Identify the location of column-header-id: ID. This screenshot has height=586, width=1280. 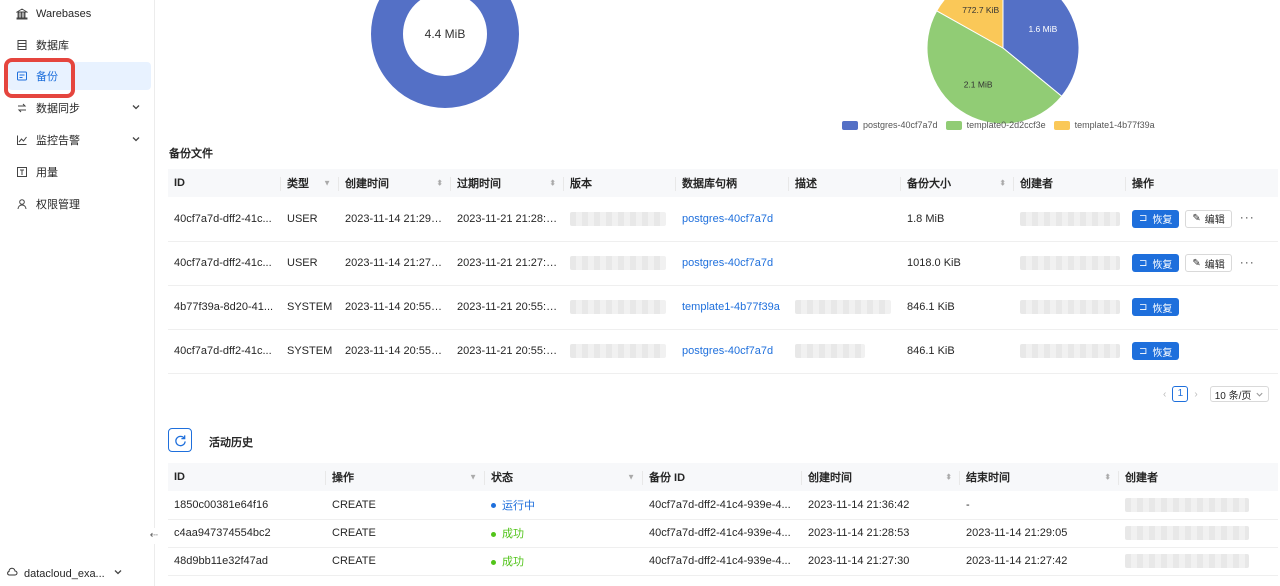
(224, 183).